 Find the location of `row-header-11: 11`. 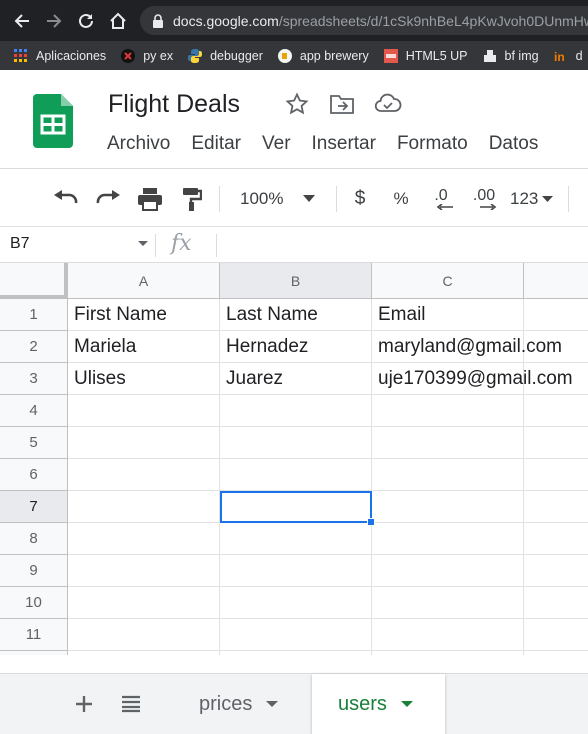

row-header-11: 11 is located at coordinates (34, 635).